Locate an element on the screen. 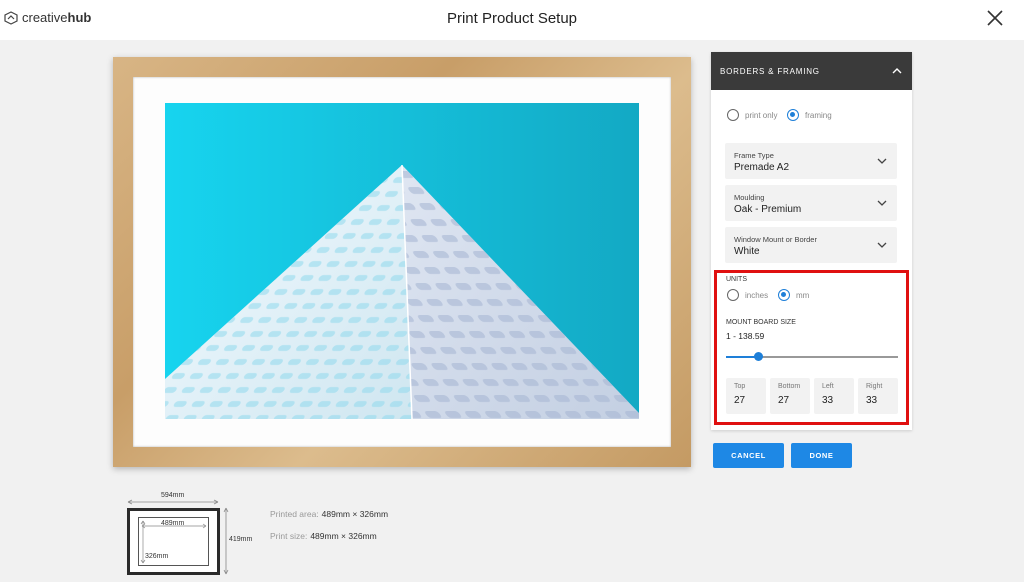 This screenshot has width=1024, height=582. top-bar: creative hub Print Product Setup is located at coordinates (512, 20).